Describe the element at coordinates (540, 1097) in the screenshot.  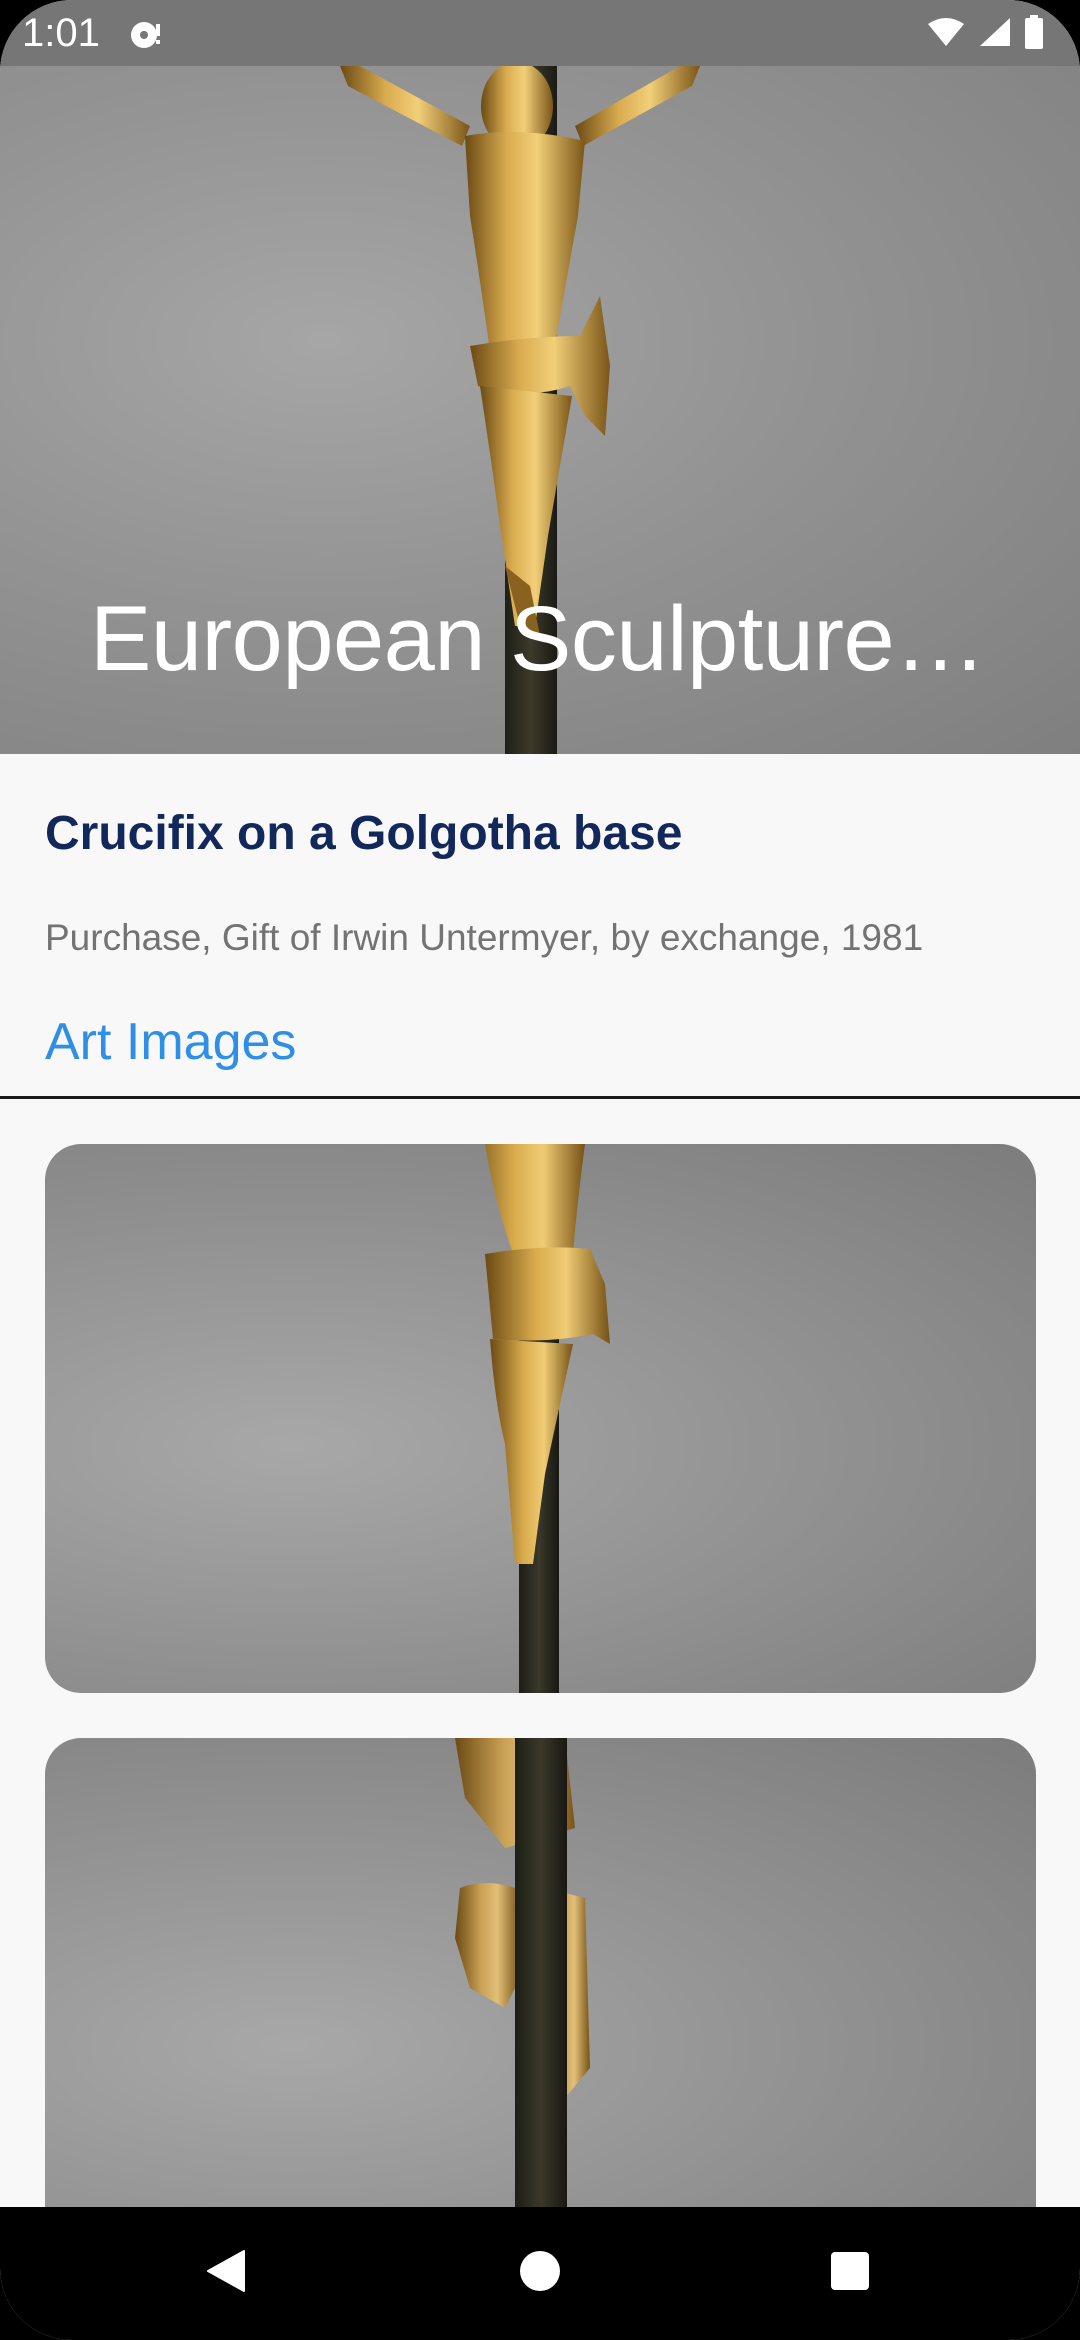
I see `divider` at that location.